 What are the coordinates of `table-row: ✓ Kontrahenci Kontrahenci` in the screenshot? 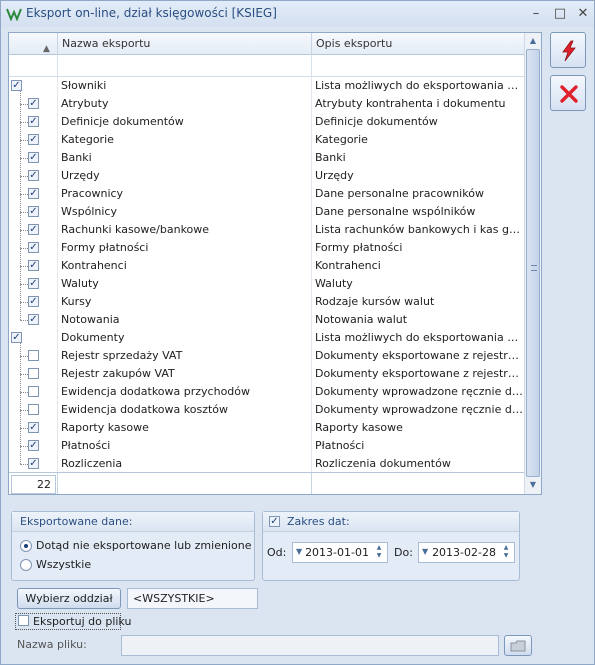 It's located at (266, 266).